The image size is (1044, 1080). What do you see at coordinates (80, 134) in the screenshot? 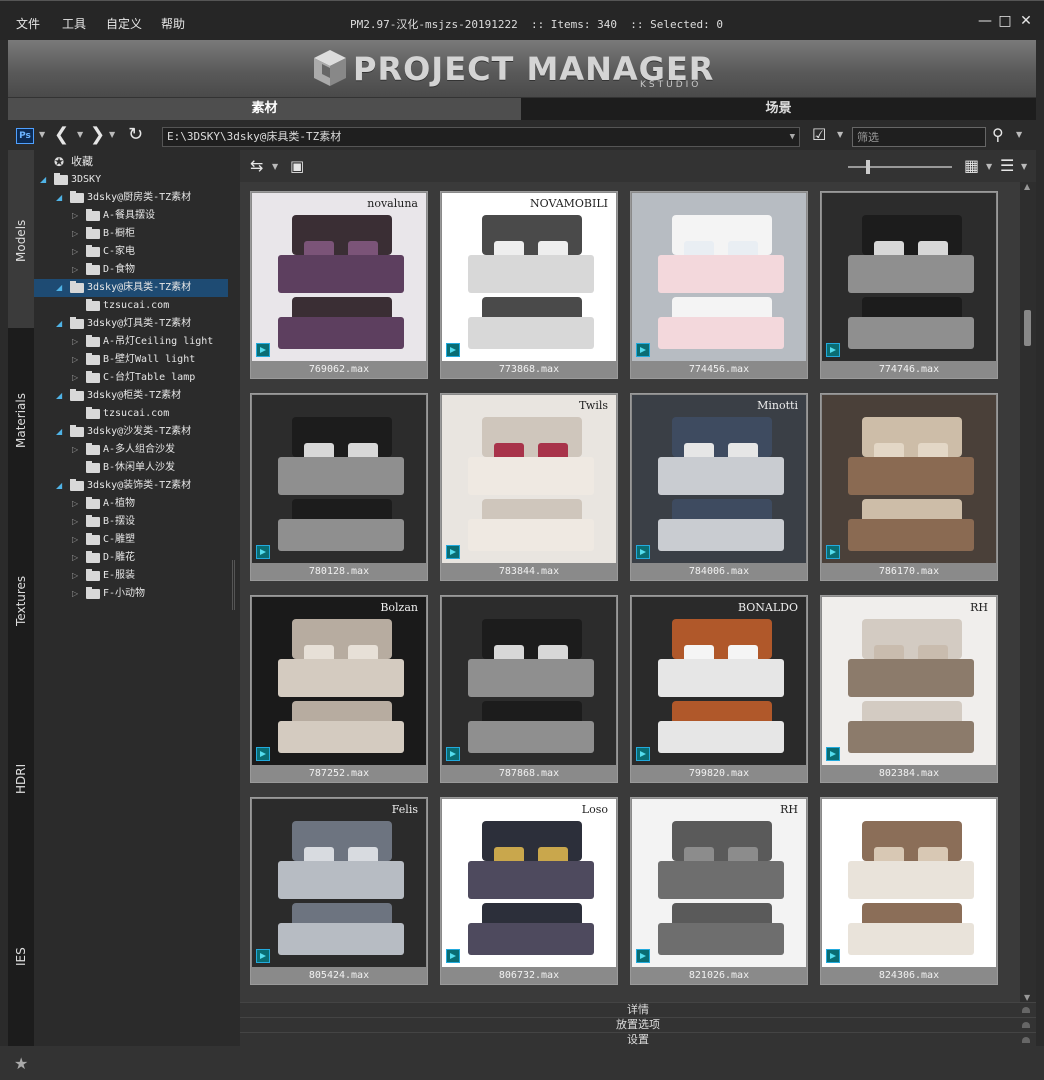
I see `back-dropdown-icon: ▼` at bounding box center [80, 134].